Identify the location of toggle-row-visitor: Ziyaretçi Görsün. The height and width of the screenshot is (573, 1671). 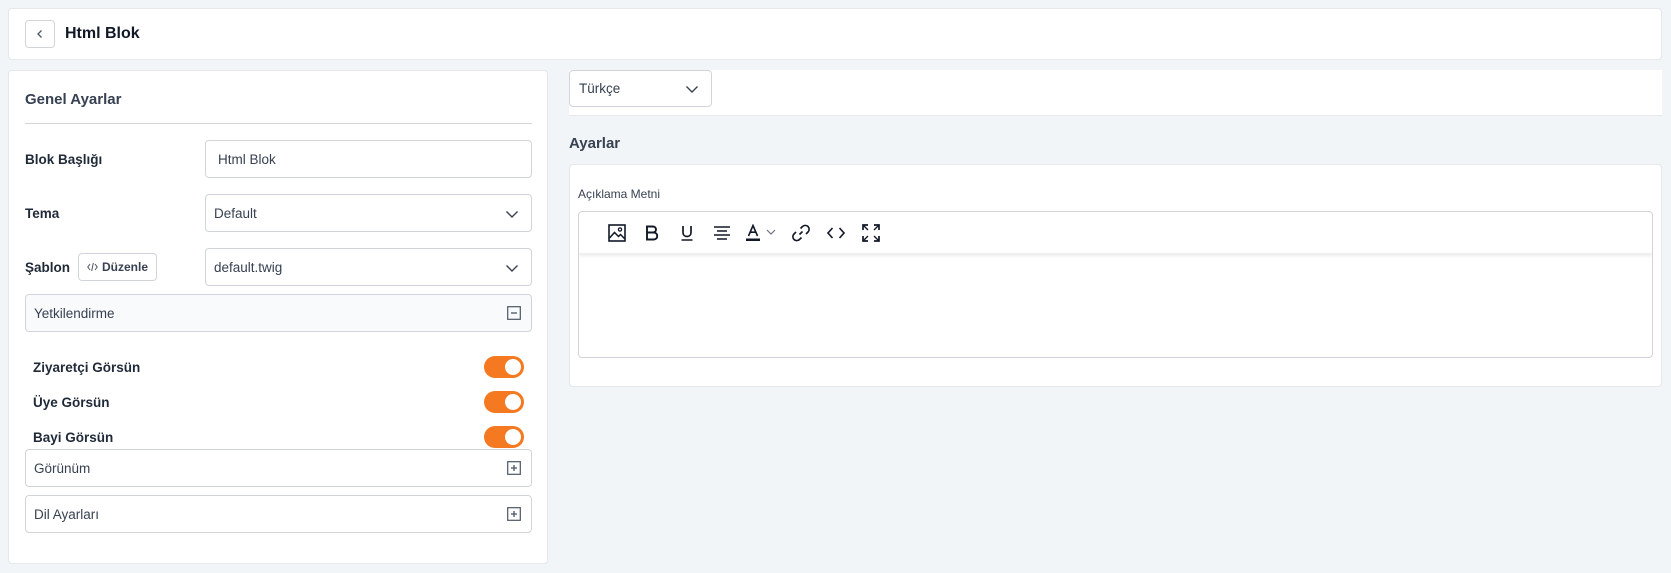
(278, 367).